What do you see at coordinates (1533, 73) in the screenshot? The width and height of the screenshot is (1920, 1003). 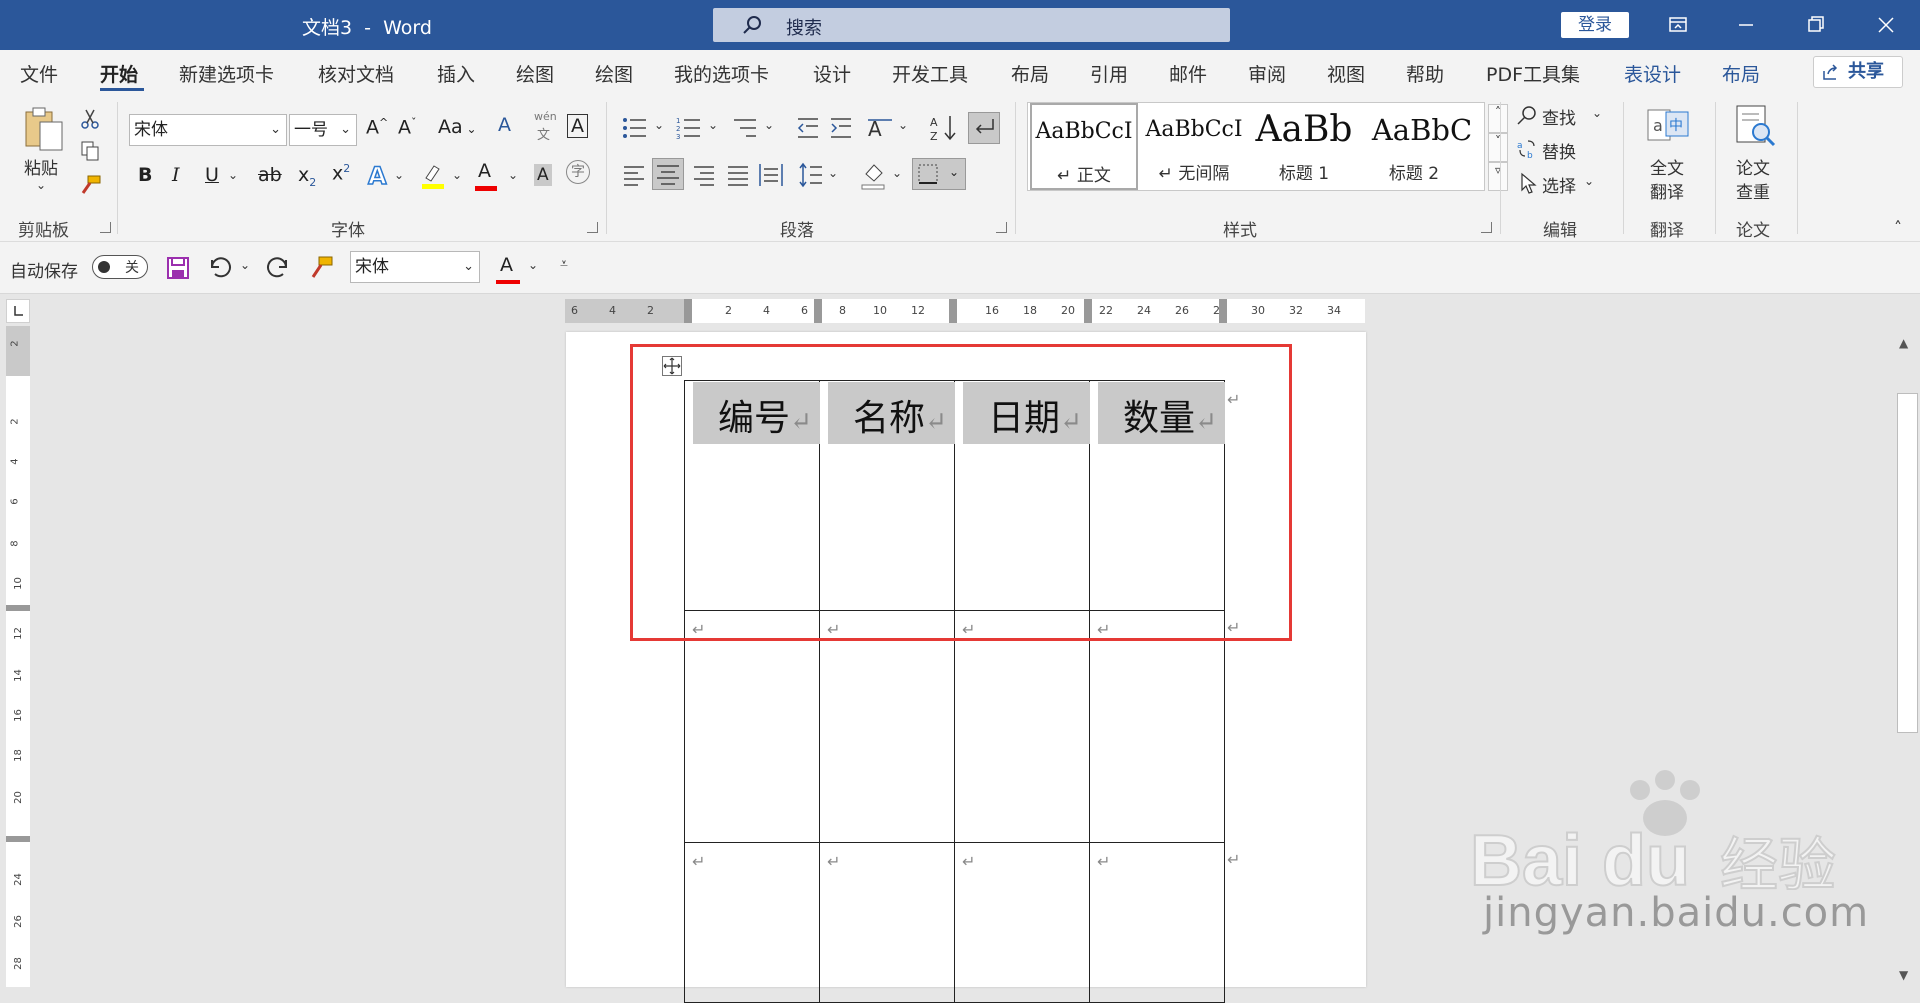 I see `tab-pdf-tools: PDF工具集` at bounding box center [1533, 73].